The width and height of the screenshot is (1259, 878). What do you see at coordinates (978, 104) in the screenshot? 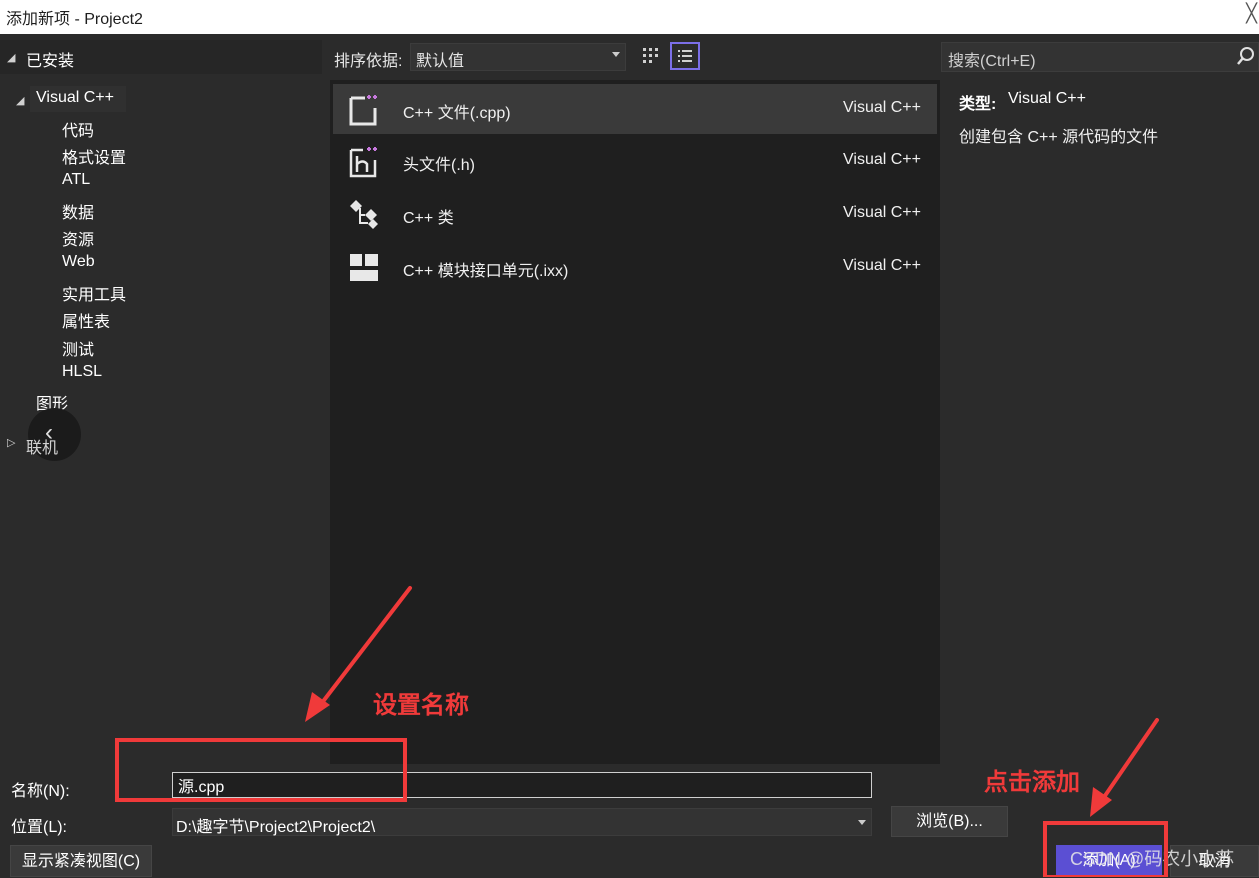
I see `type-label: 类型:` at bounding box center [978, 104].